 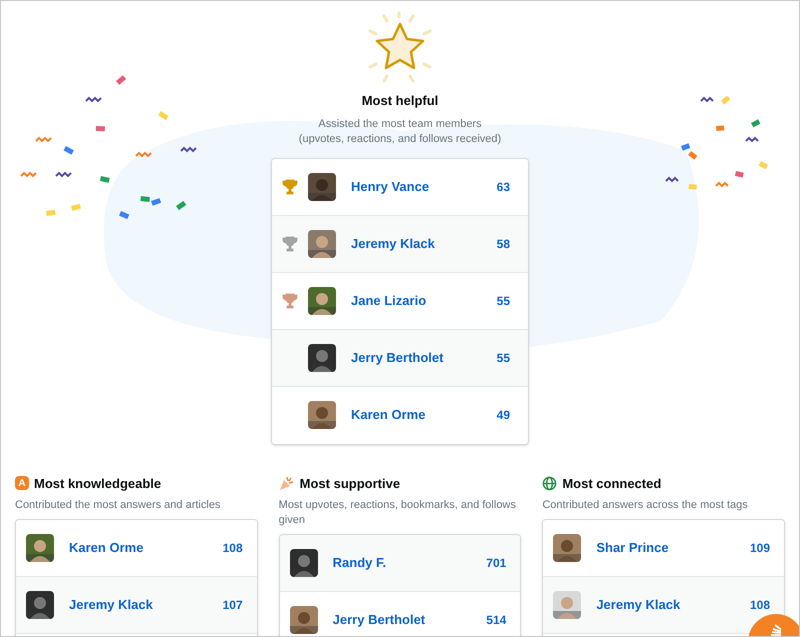 What do you see at coordinates (409, 563) in the screenshot?
I see `user-link: Randy F.` at bounding box center [409, 563].